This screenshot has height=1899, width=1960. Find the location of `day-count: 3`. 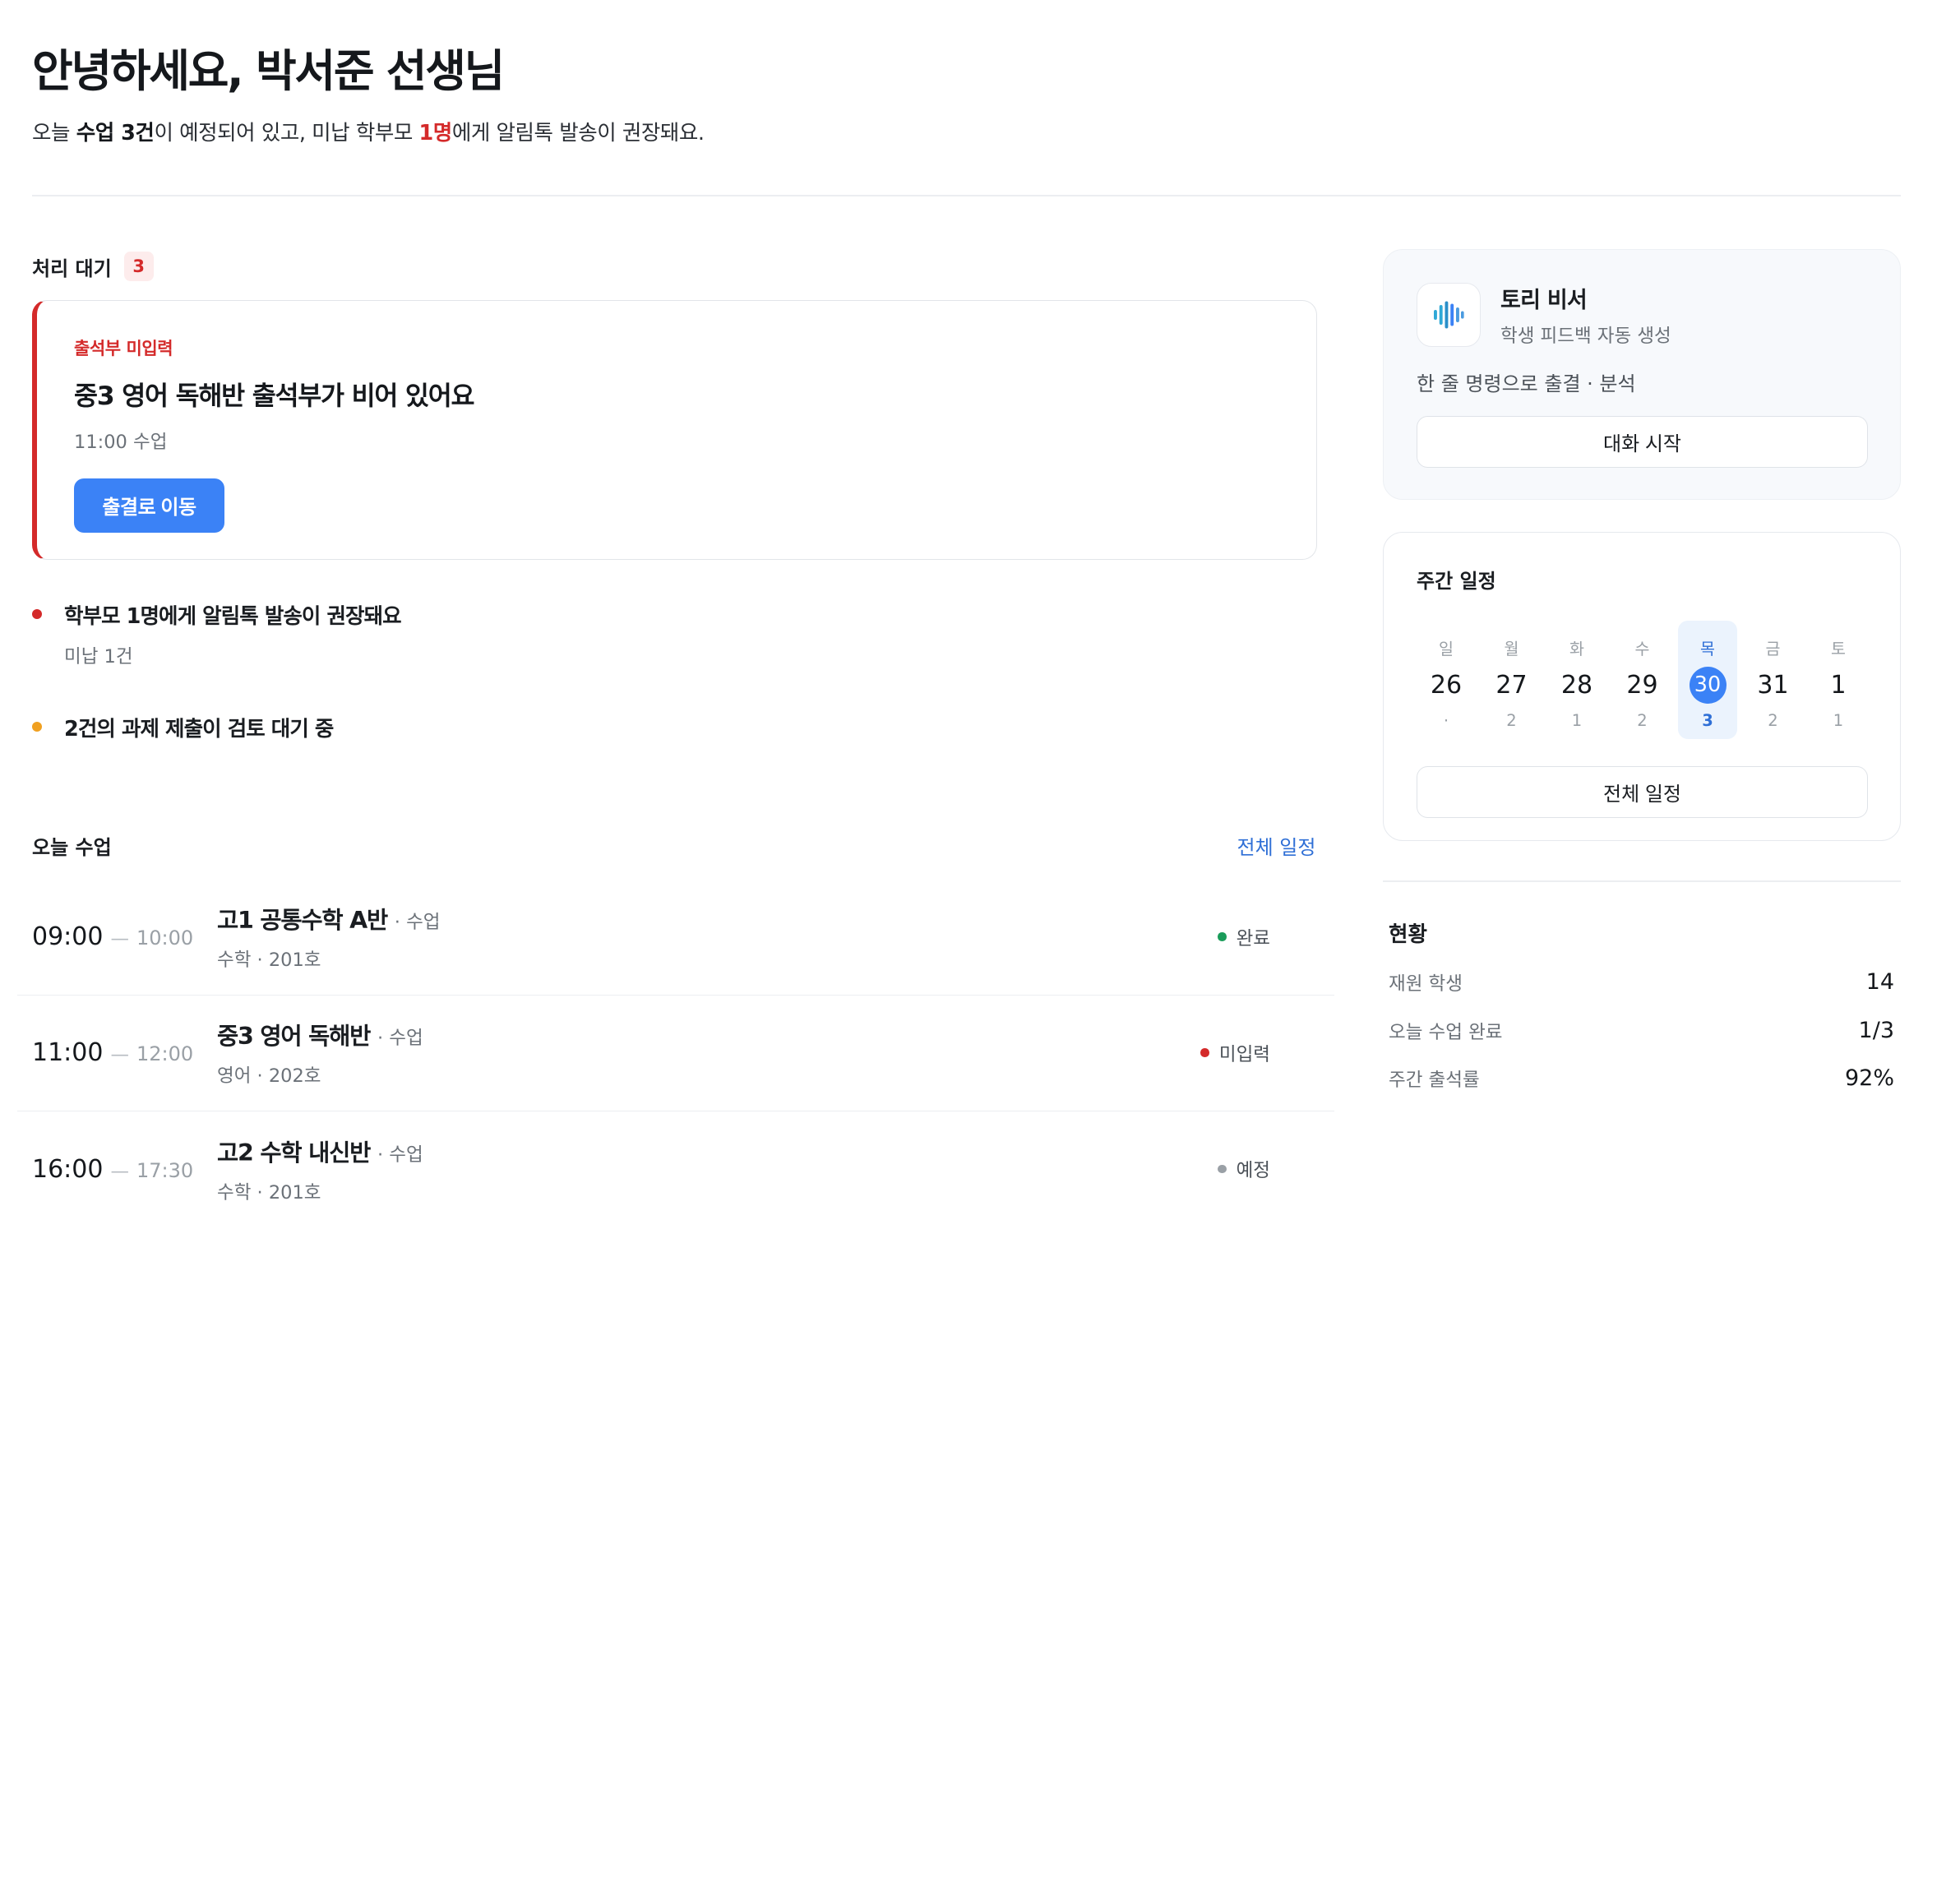

day-count: 3 is located at coordinates (1707, 720).